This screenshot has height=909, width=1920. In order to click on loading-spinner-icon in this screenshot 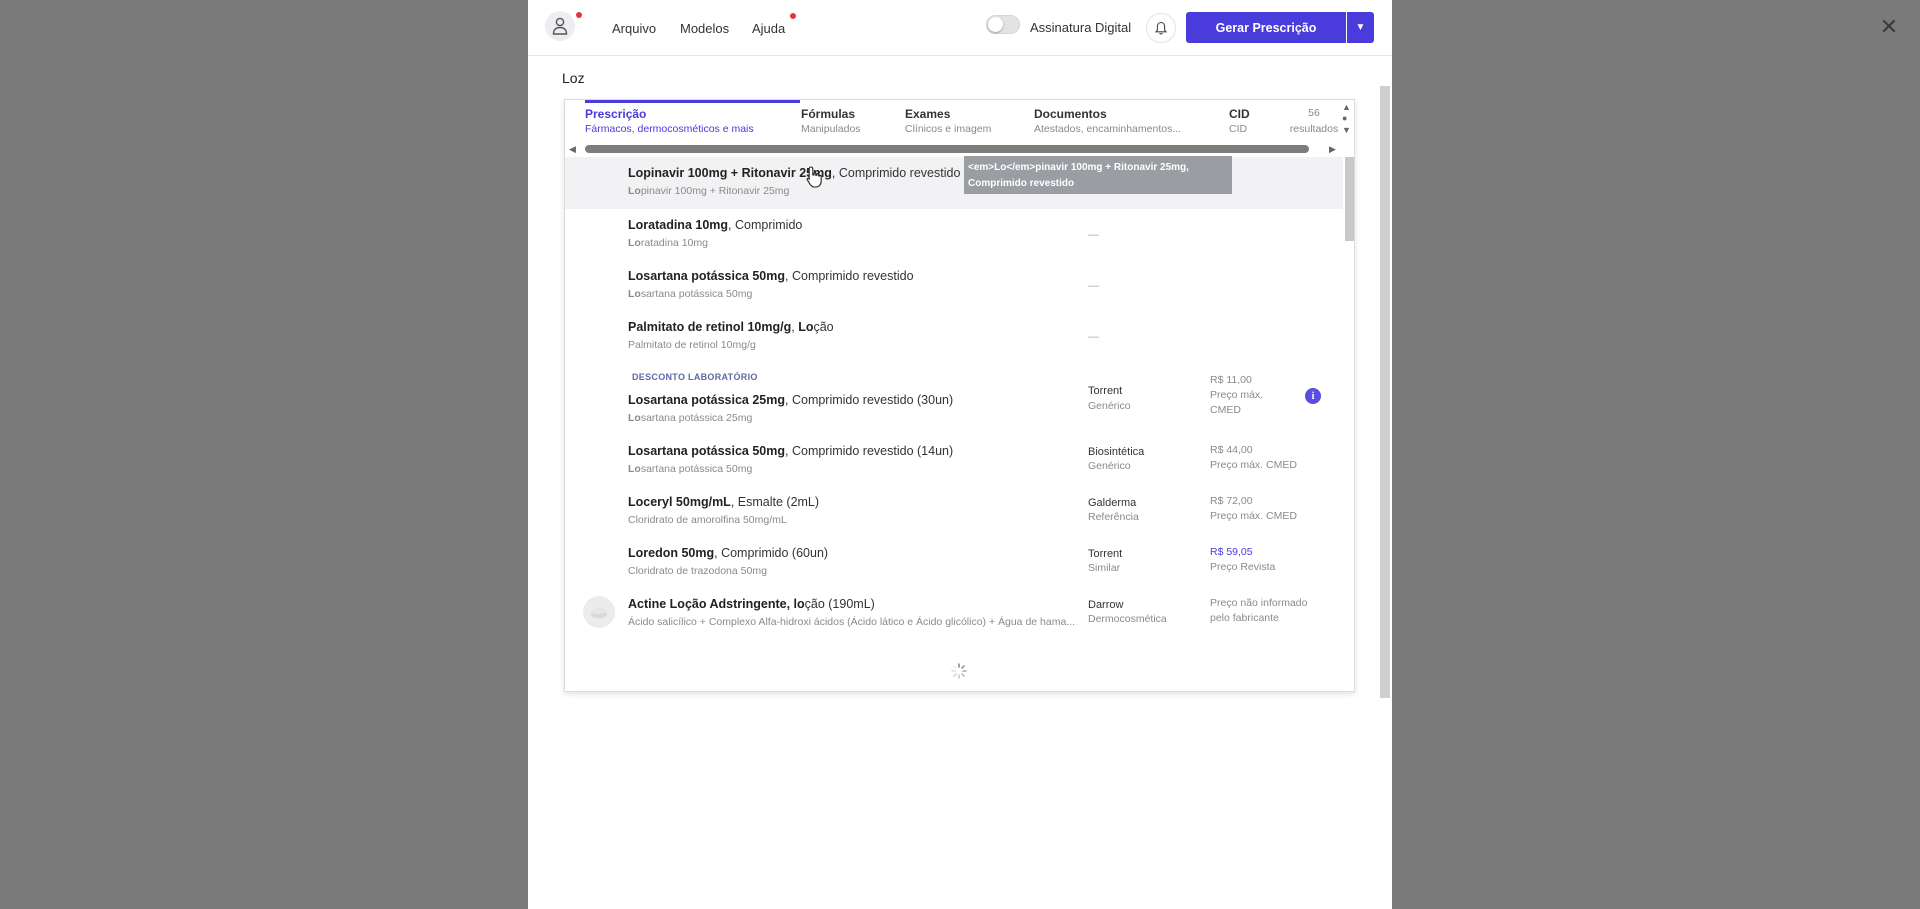, I will do `click(959, 671)`.